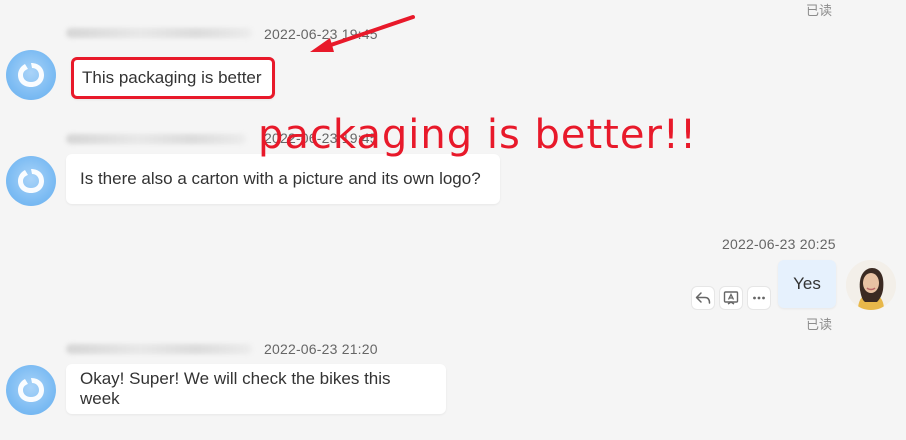 The height and width of the screenshot is (440, 906). I want to click on translate-button, so click(731, 298).